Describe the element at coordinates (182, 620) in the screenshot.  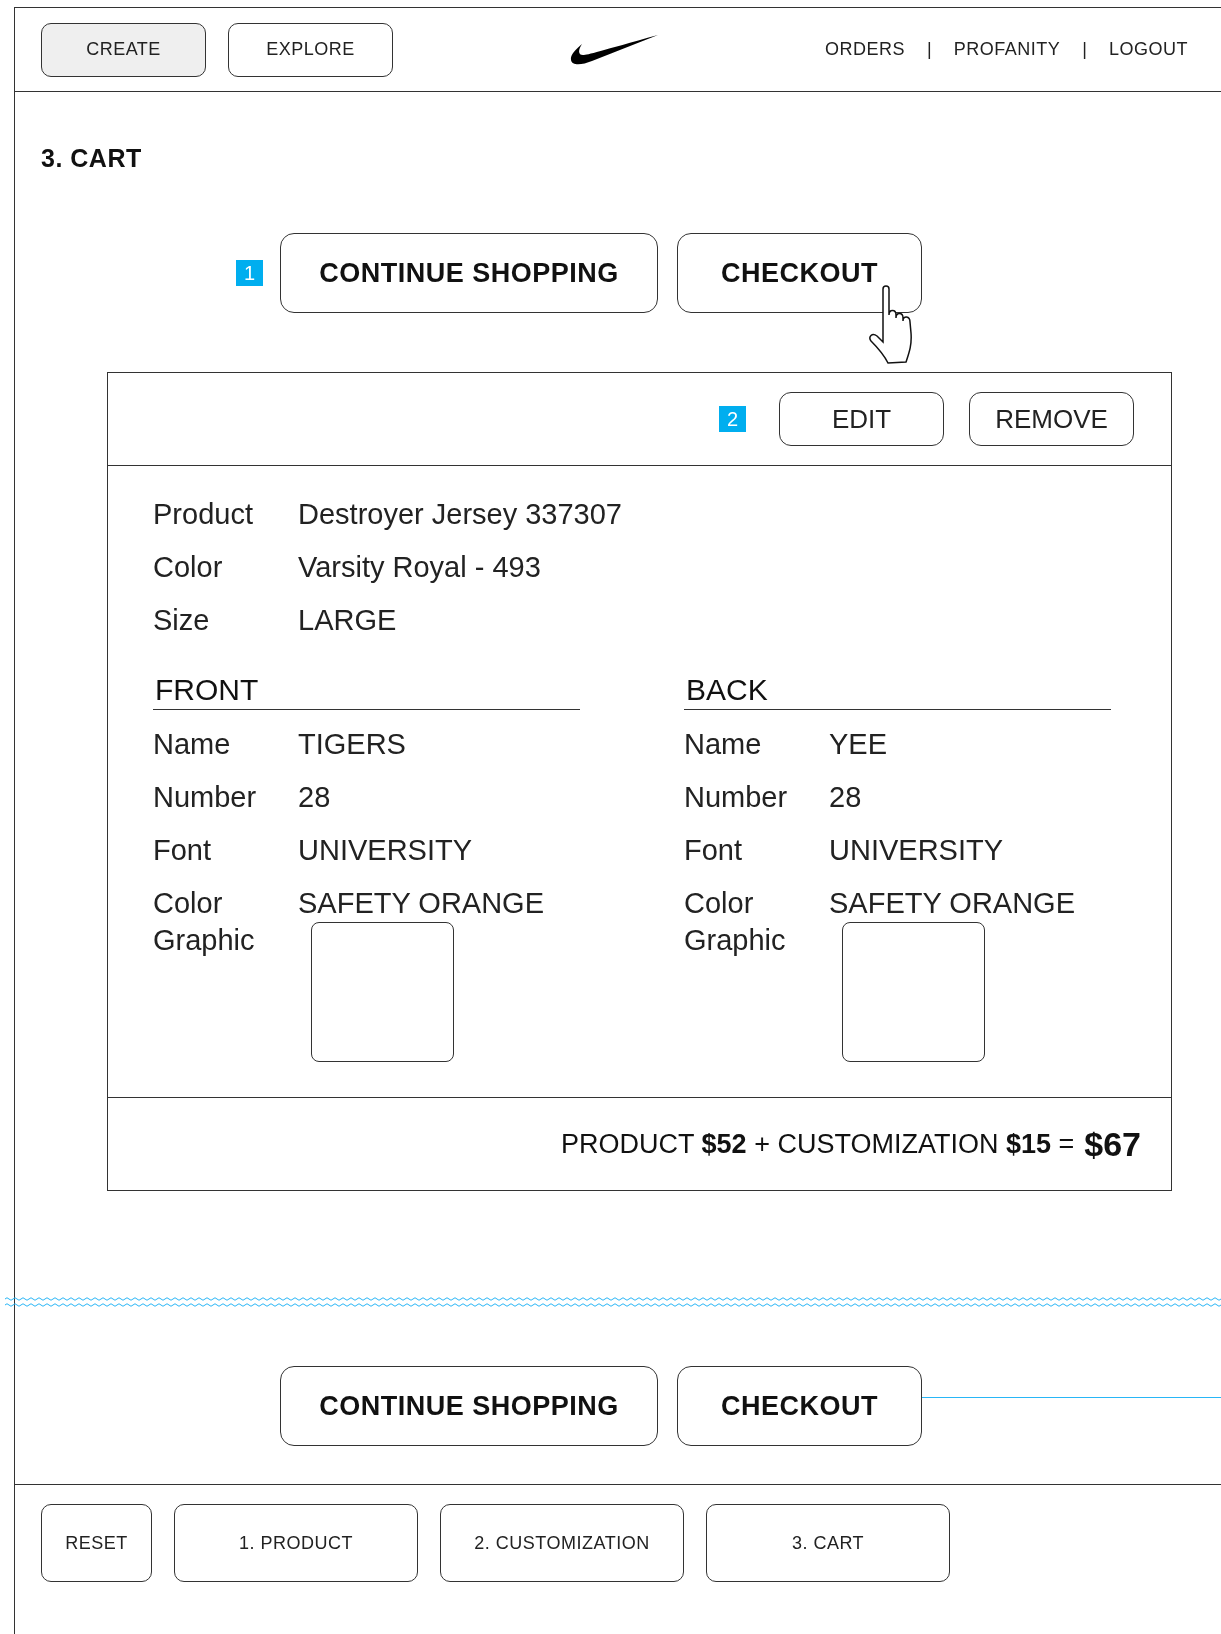
I see `detail-label: Size` at that location.